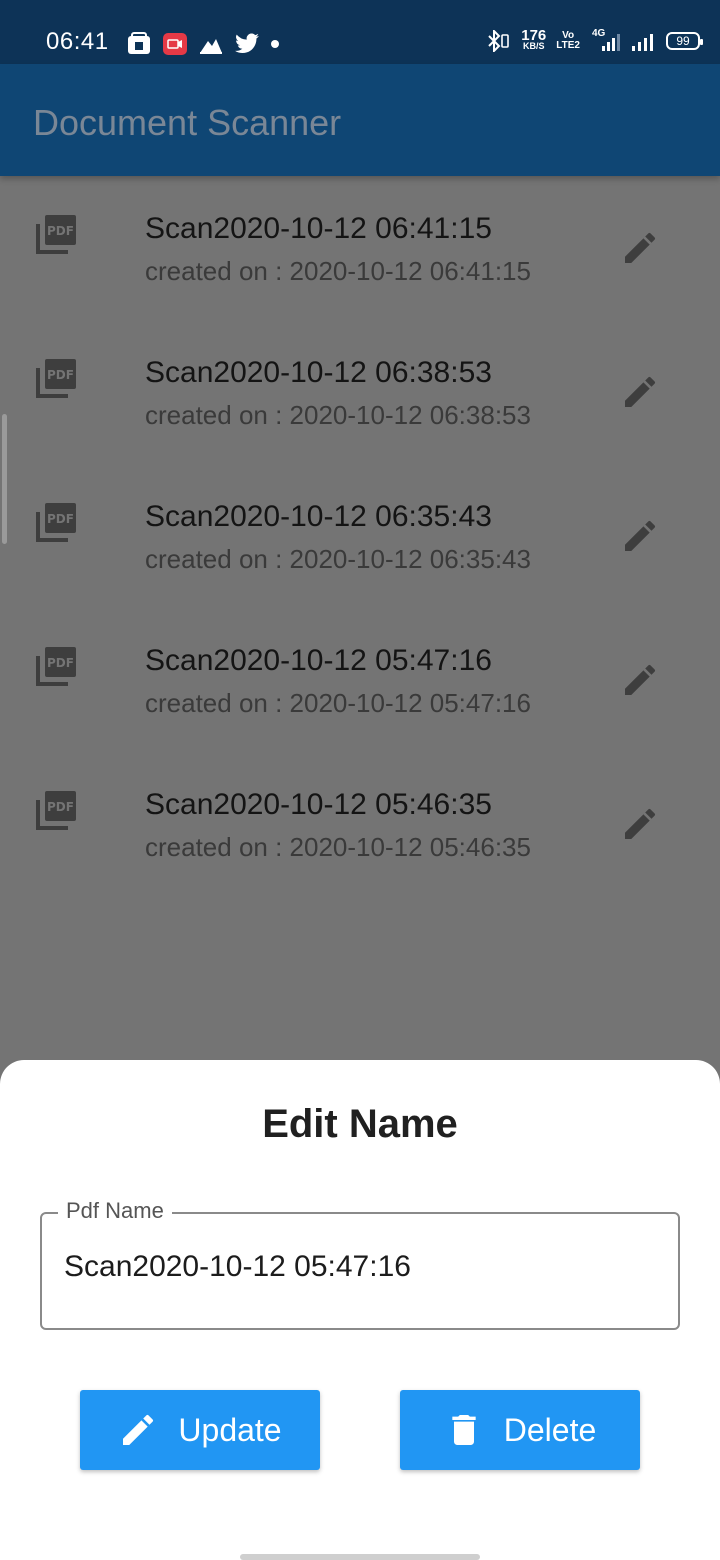  What do you see at coordinates (318, 228) in the screenshot?
I see `document-name: Scan2020-10-12 06:41:15` at bounding box center [318, 228].